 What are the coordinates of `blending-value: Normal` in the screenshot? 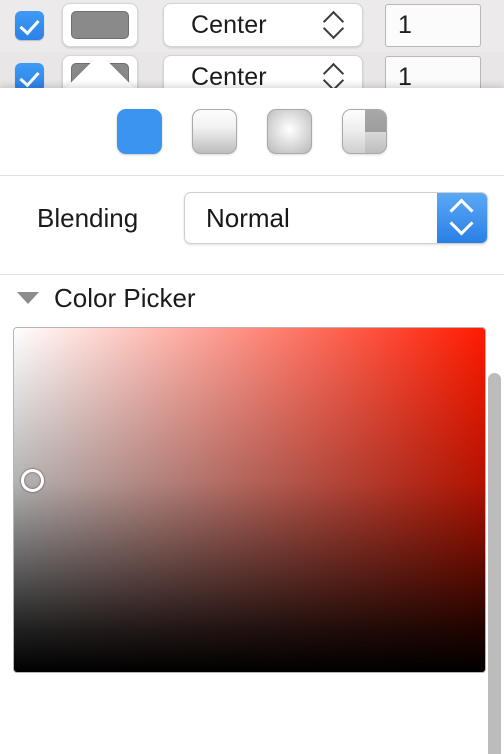 It's located at (248, 217).